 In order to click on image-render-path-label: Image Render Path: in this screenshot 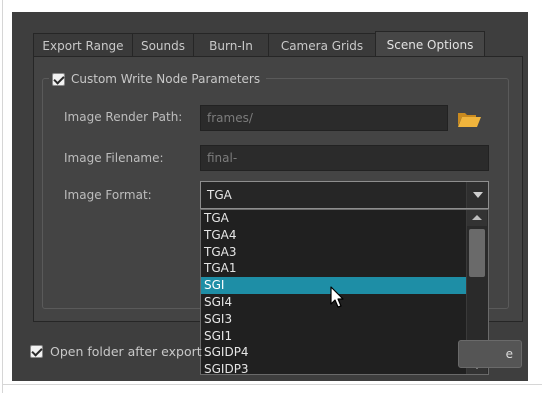, I will do `click(123, 117)`.